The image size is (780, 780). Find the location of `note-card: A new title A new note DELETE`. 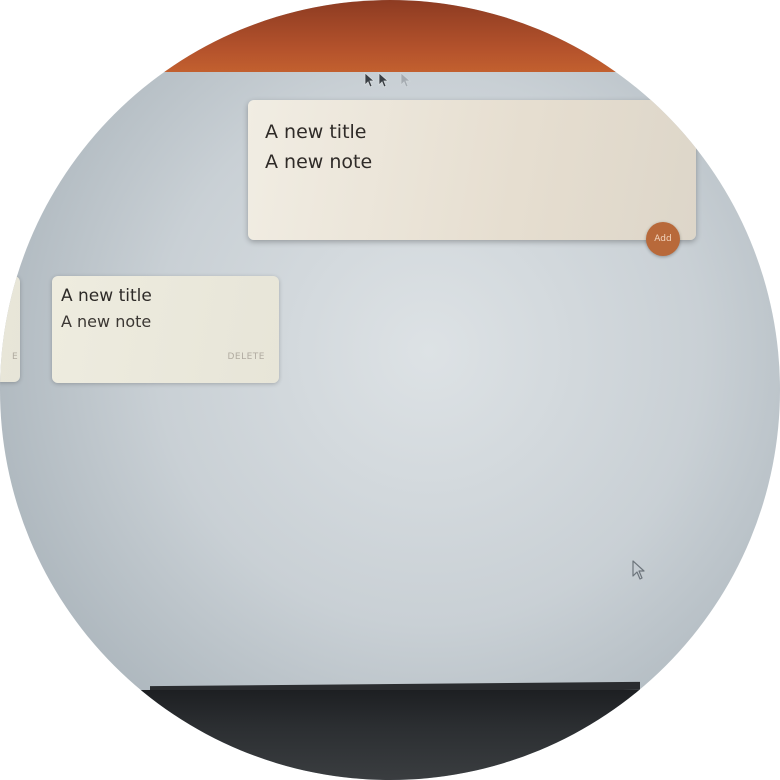

note-card: A new title A new note DELETE is located at coordinates (165, 329).